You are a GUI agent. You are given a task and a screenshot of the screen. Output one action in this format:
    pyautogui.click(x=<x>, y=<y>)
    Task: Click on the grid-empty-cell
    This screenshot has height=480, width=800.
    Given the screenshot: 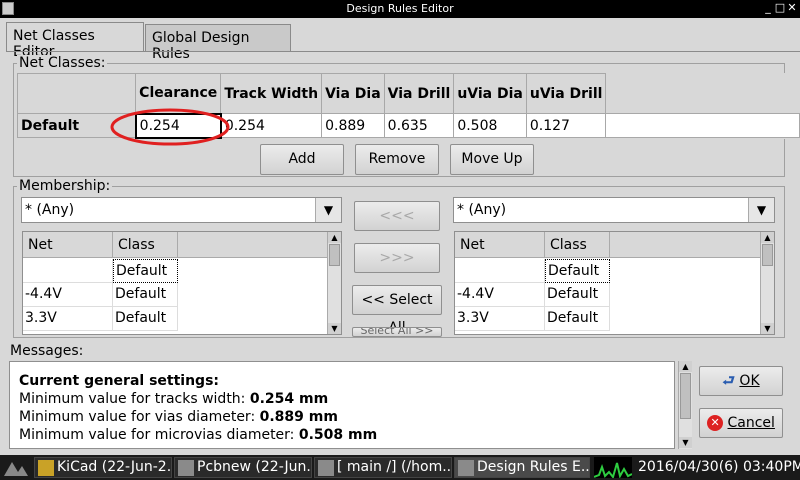 What is the action you would take?
    pyautogui.click(x=702, y=125)
    